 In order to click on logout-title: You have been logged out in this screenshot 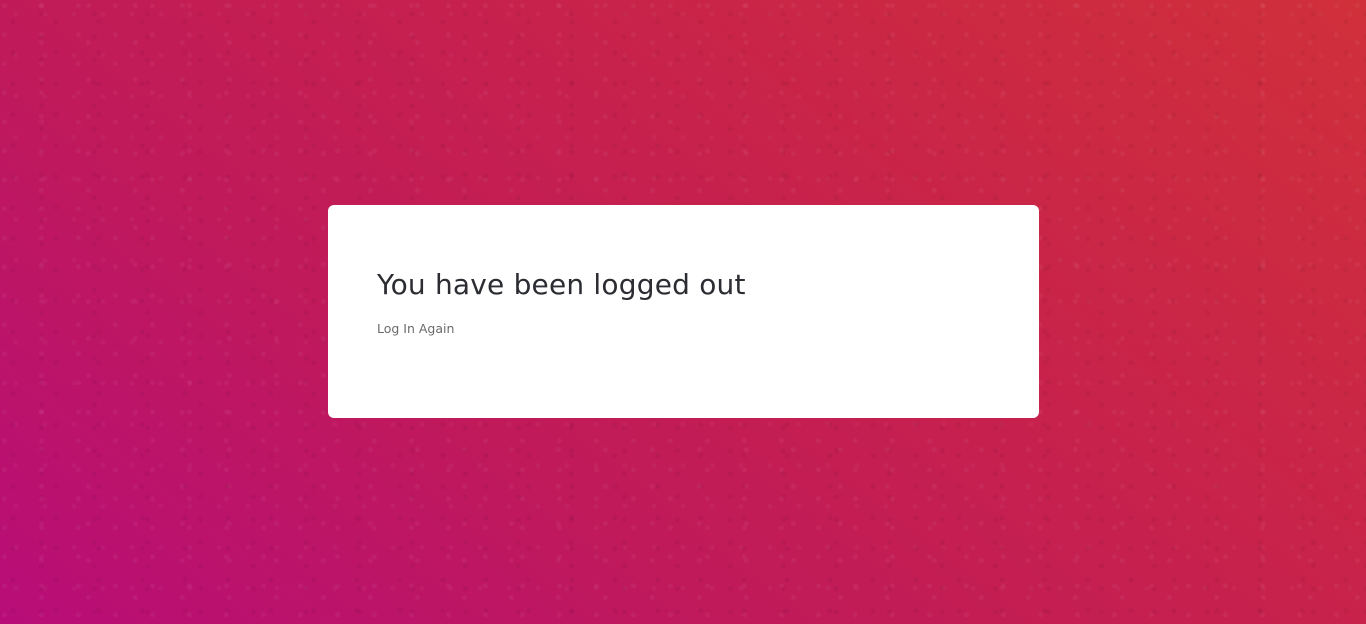, I will do `click(561, 284)`.